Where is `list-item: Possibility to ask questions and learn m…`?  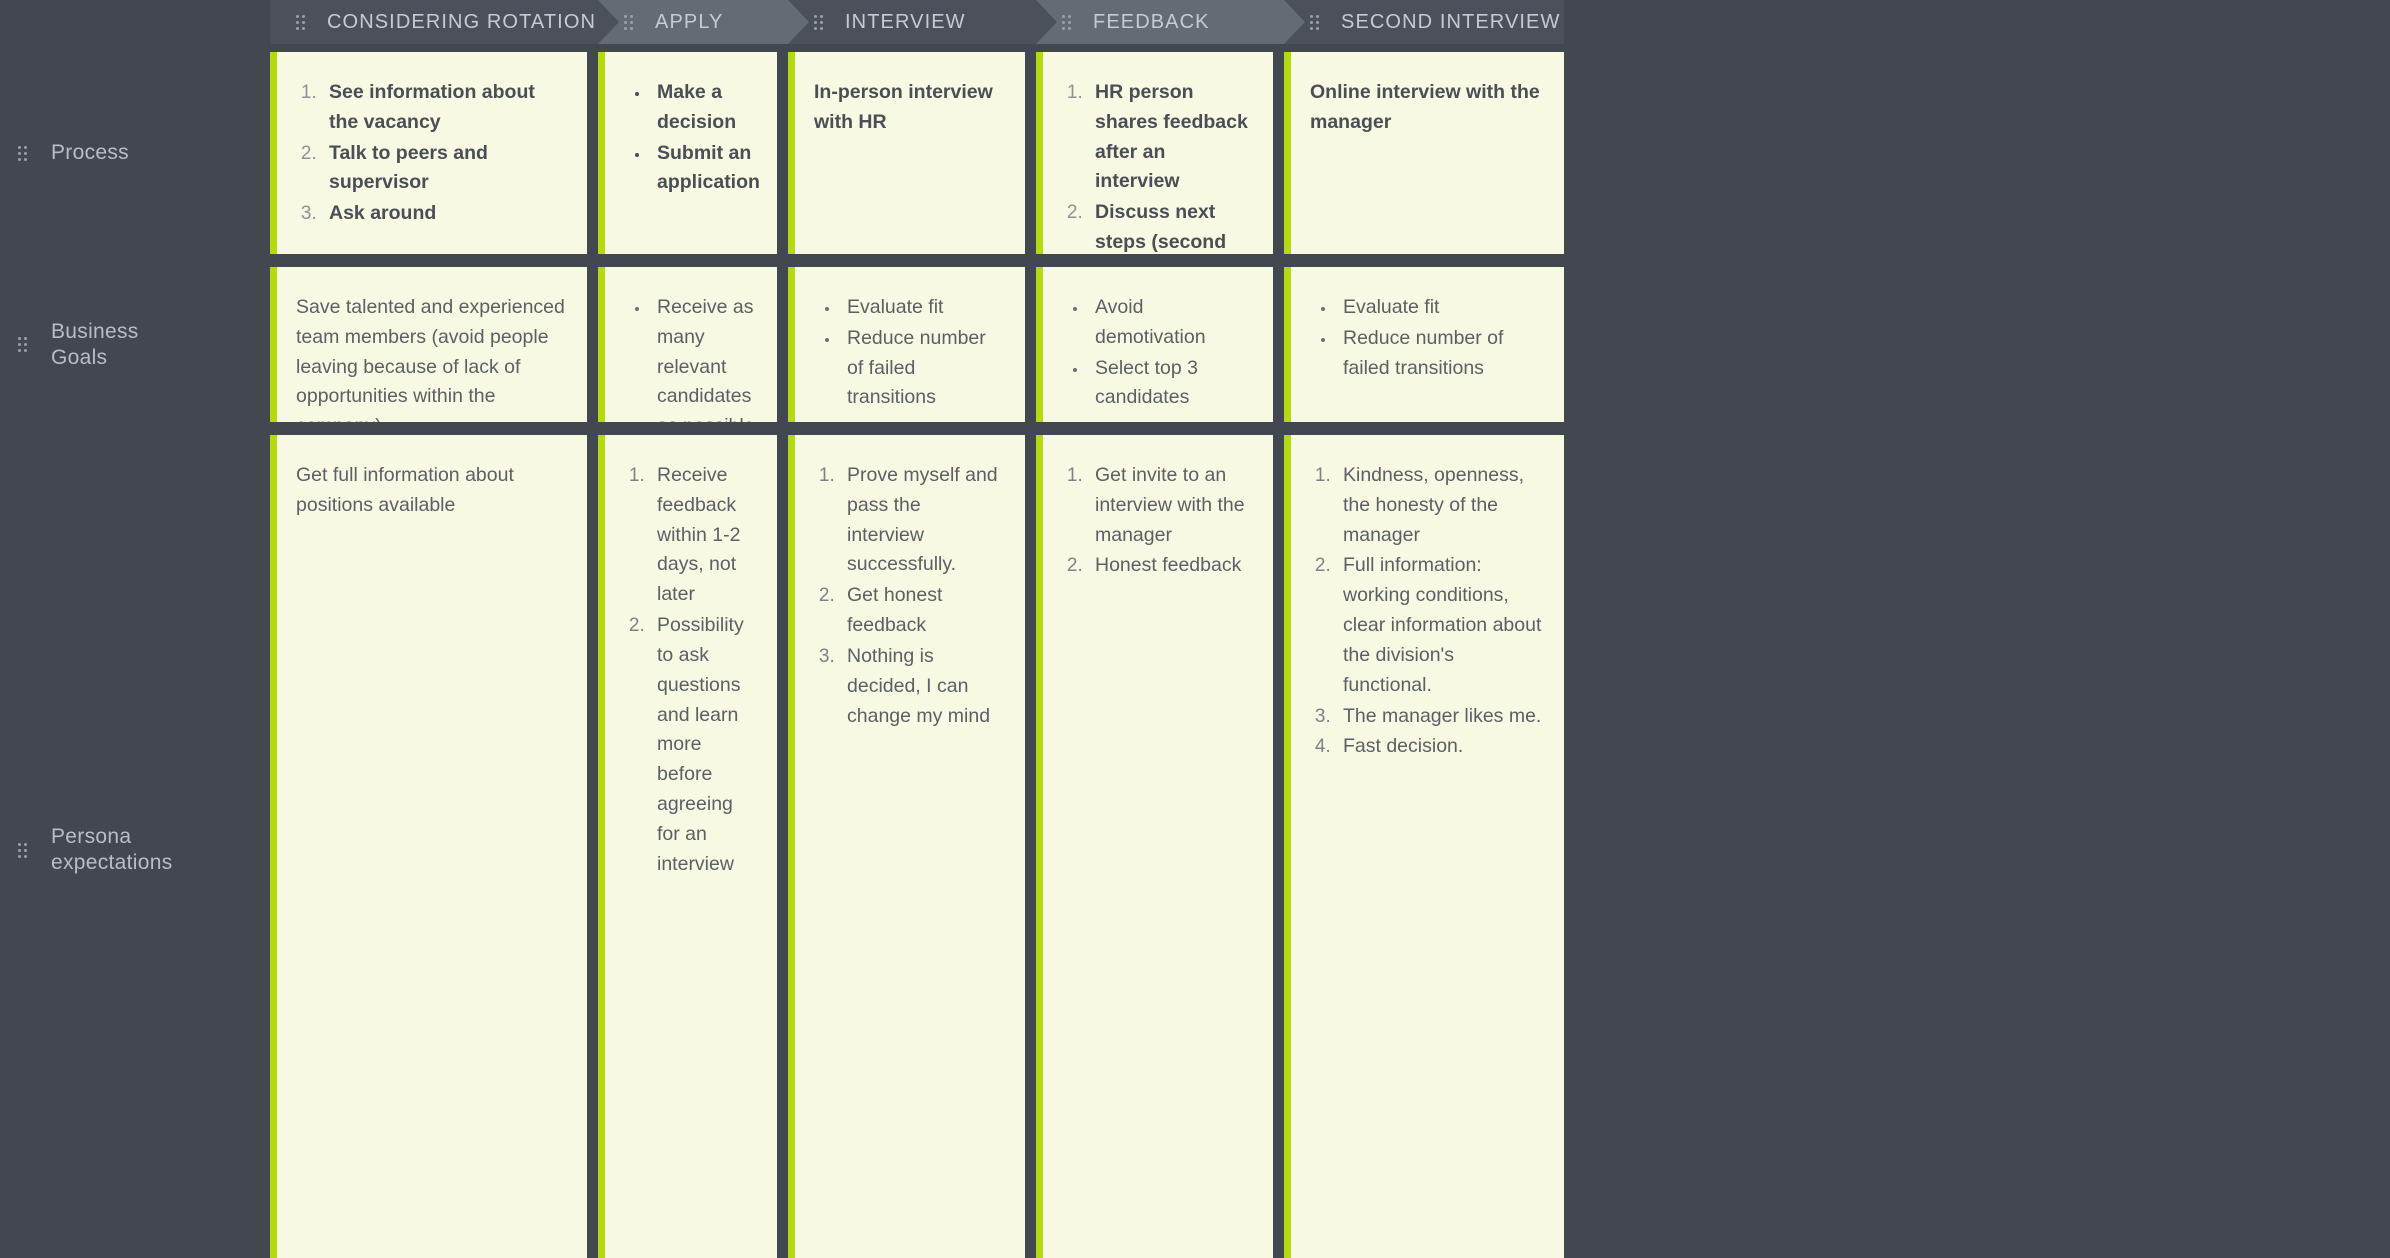 list-item: Possibility to ask questions and learn m… is located at coordinates (702, 745).